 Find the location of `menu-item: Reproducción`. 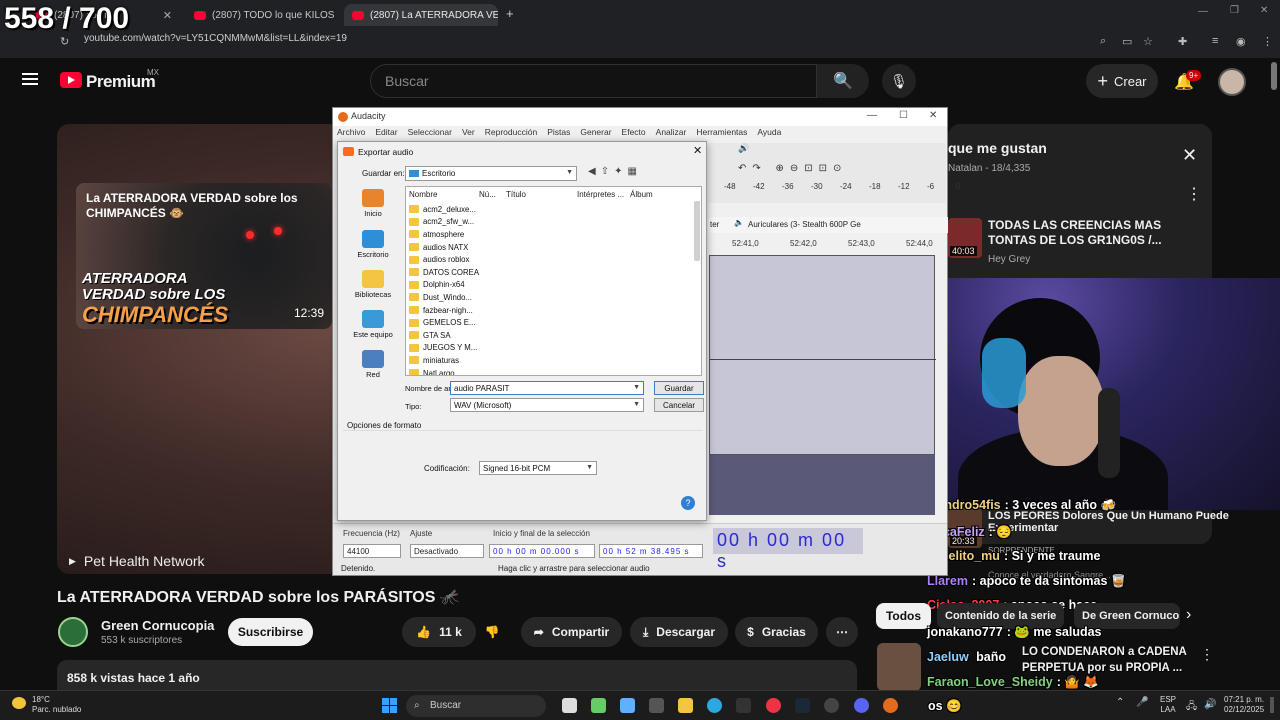

menu-item: Reproducción is located at coordinates (511, 134).